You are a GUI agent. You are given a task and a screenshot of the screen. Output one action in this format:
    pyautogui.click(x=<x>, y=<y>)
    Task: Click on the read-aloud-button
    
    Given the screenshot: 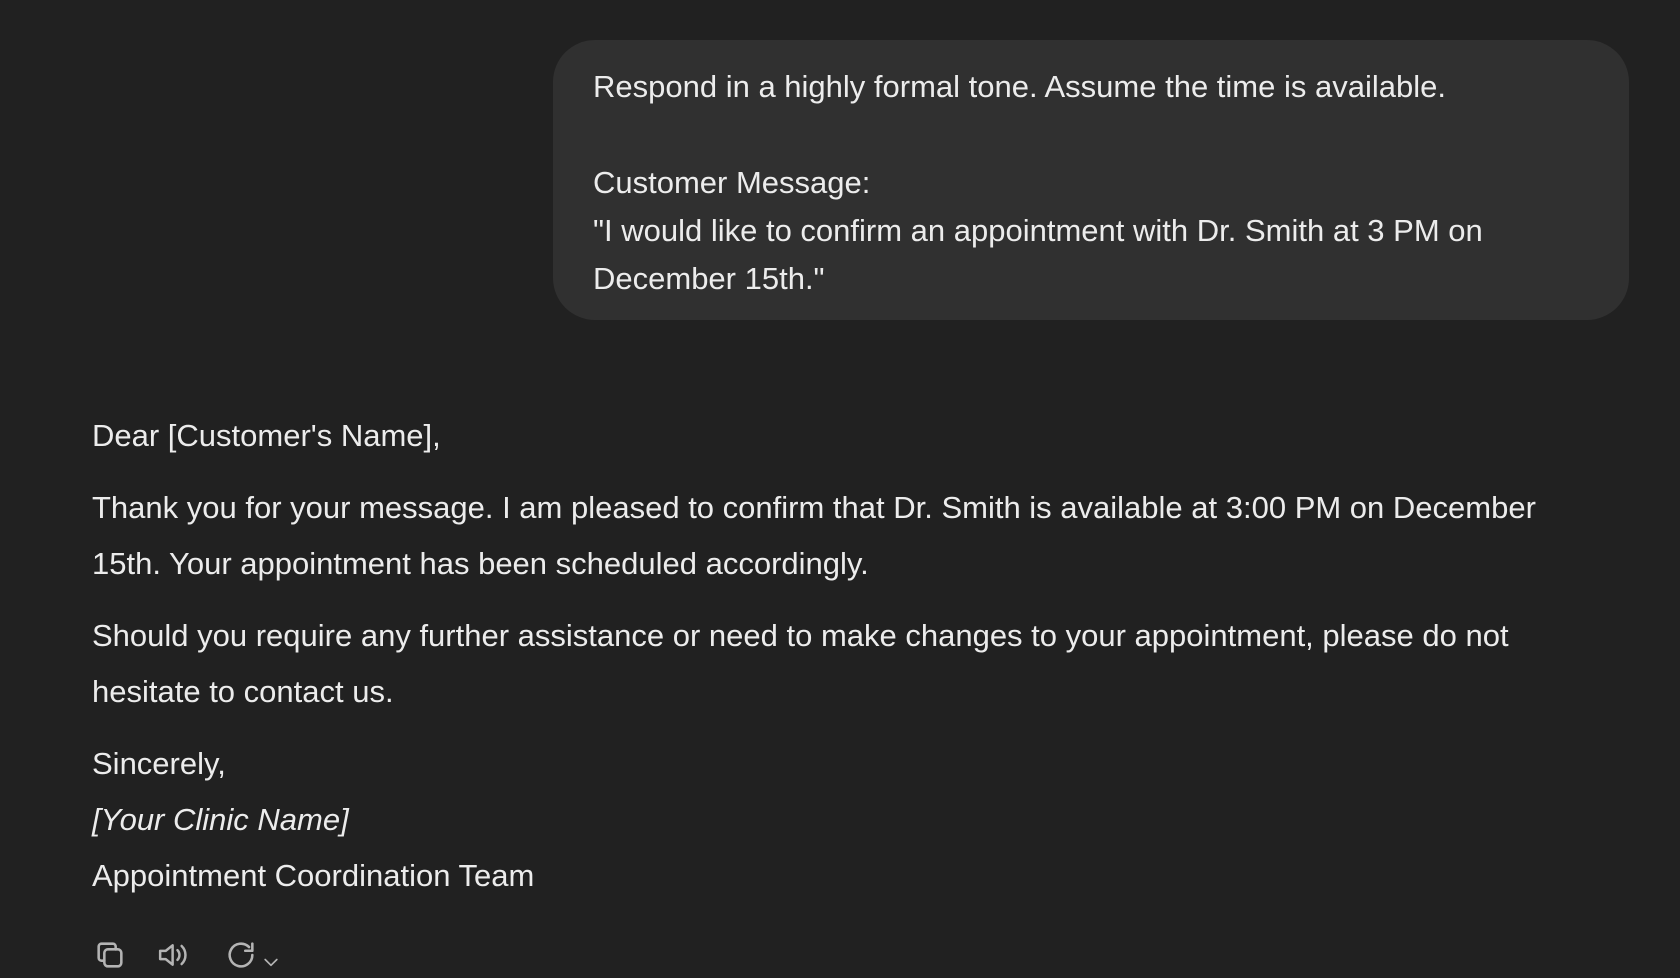 What is the action you would take?
    pyautogui.click(x=174, y=958)
    